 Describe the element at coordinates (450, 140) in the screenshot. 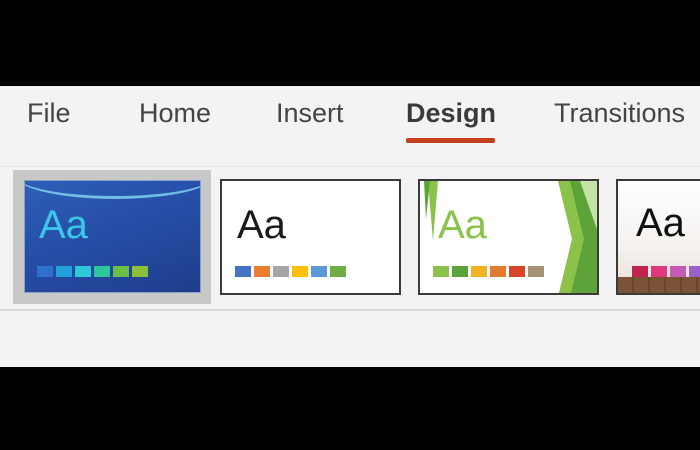

I see `active-tab-indicator` at that location.